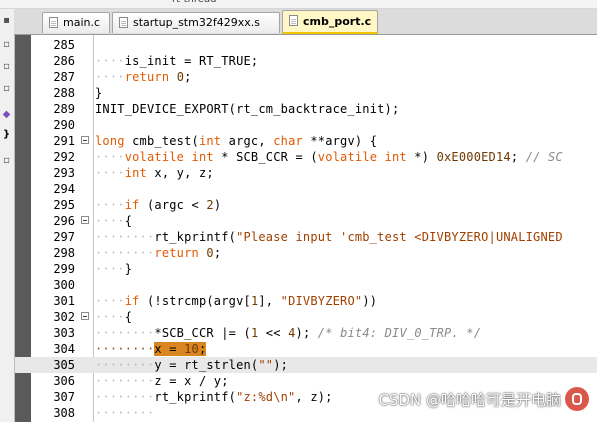 This screenshot has width=597, height=422. I want to click on code-content: int x, y, z;, so click(169, 173).